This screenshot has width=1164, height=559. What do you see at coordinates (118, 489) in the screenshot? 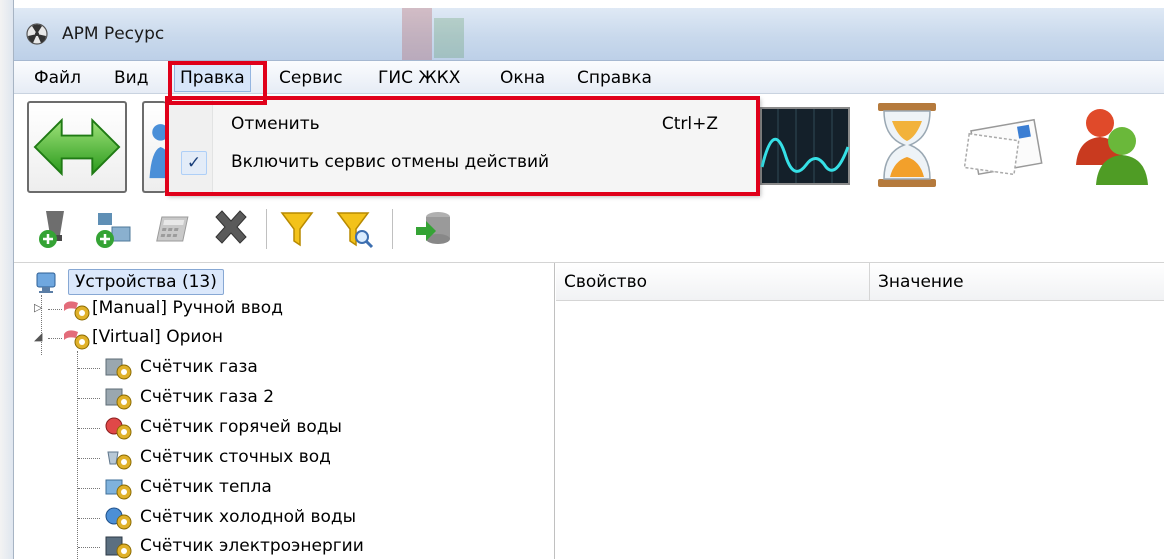
I see `heat-meter-icon` at bounding box center [118, 489].